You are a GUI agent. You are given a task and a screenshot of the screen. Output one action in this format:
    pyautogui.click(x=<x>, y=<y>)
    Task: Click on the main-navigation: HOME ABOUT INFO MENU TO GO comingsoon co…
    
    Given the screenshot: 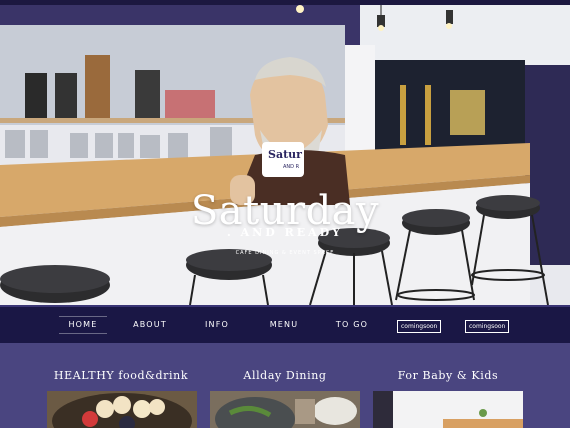 What is the action you would take?
    pyautogui.click(x=285, y=324)
    